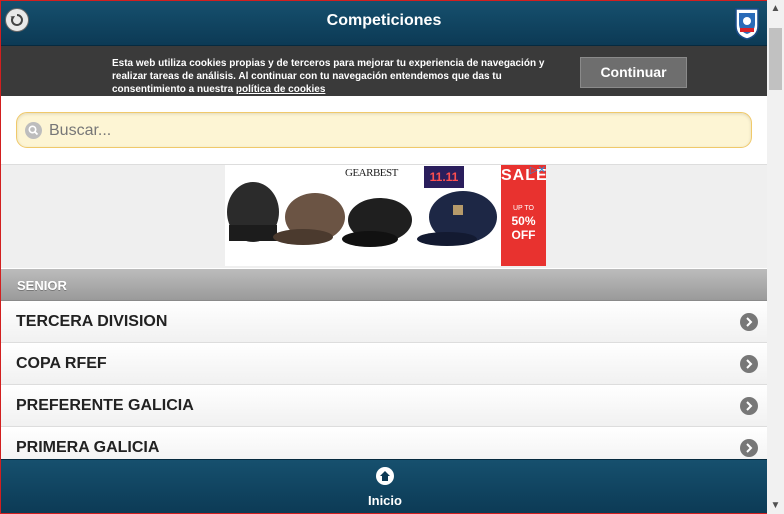 The image size is (784, 514). I want to click on search-input, so click(394, 131).